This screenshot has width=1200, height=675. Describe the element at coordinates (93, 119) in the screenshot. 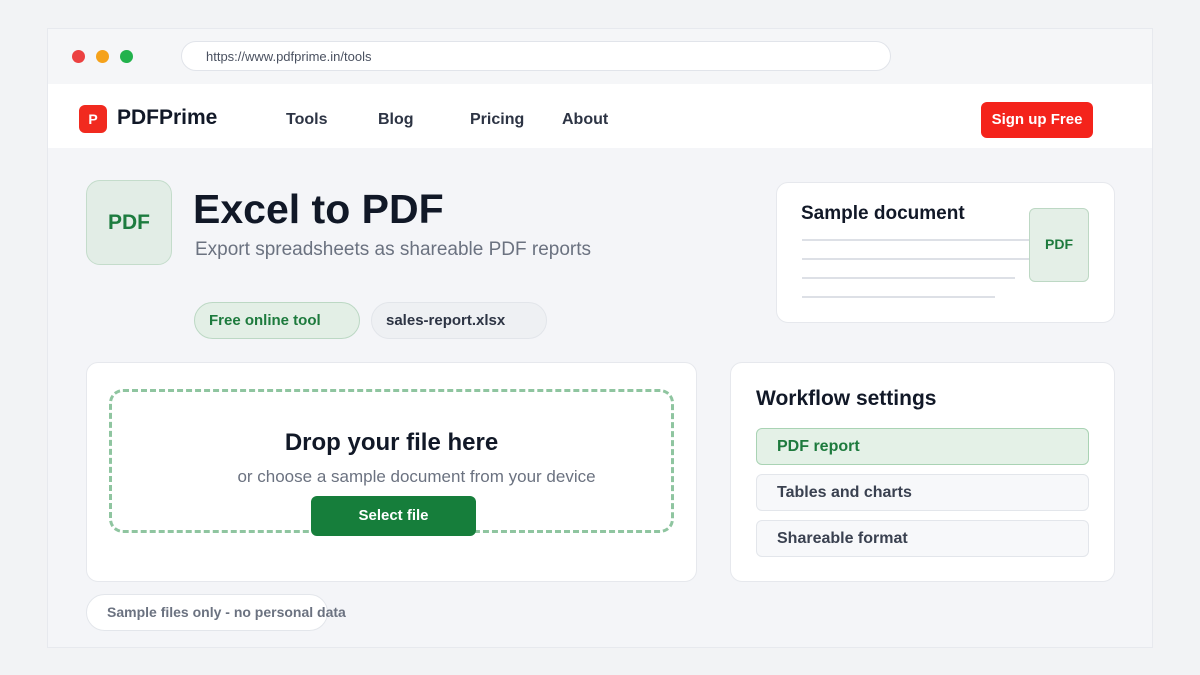

I see `logo-icon: P` at that location.